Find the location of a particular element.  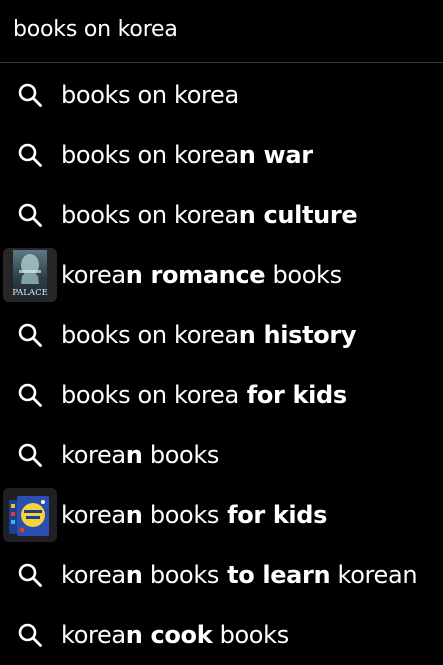

suggestion-label: books on korea is located at coordinates (150, 95).